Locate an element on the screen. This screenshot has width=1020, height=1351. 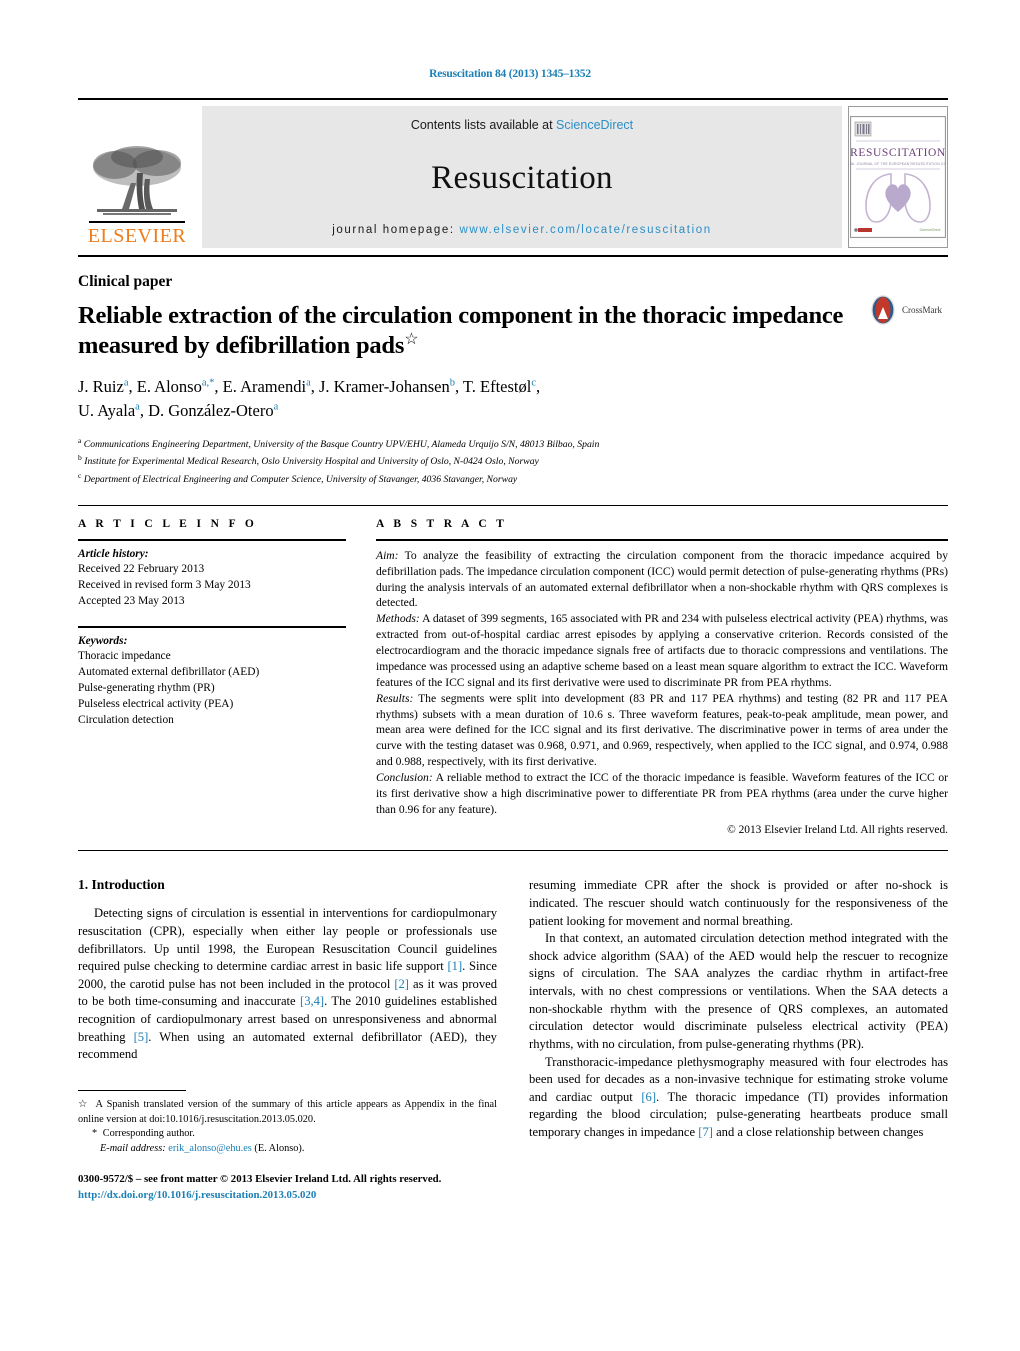
footnote-star-marker: ☆ is located at coordinates (83, 1105).